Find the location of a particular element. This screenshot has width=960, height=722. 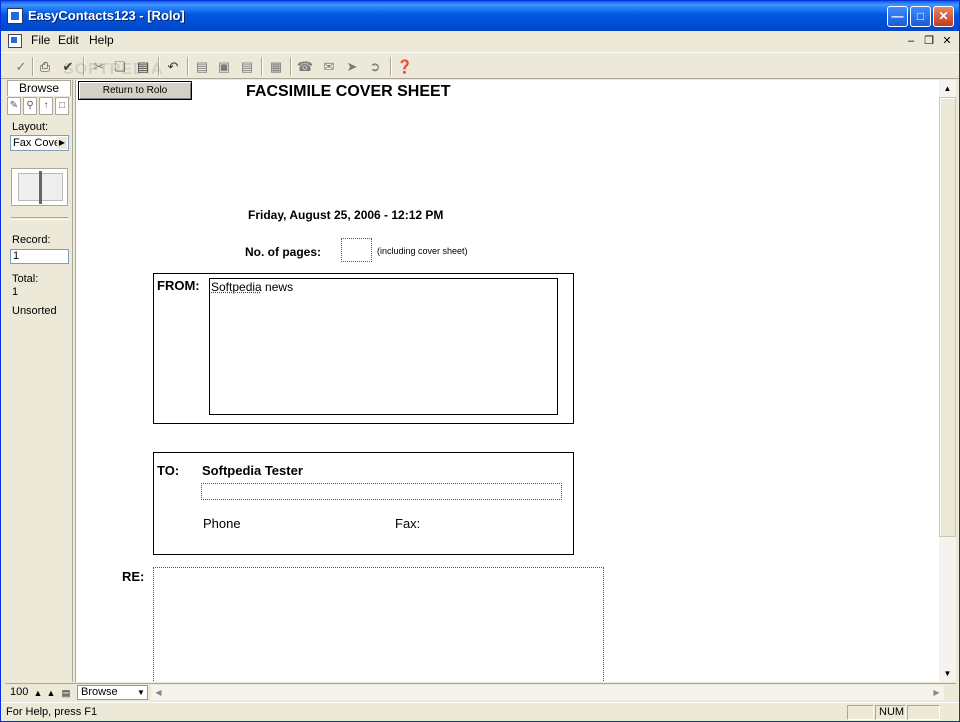

next-page-icon is located at coordinates (52, 187).